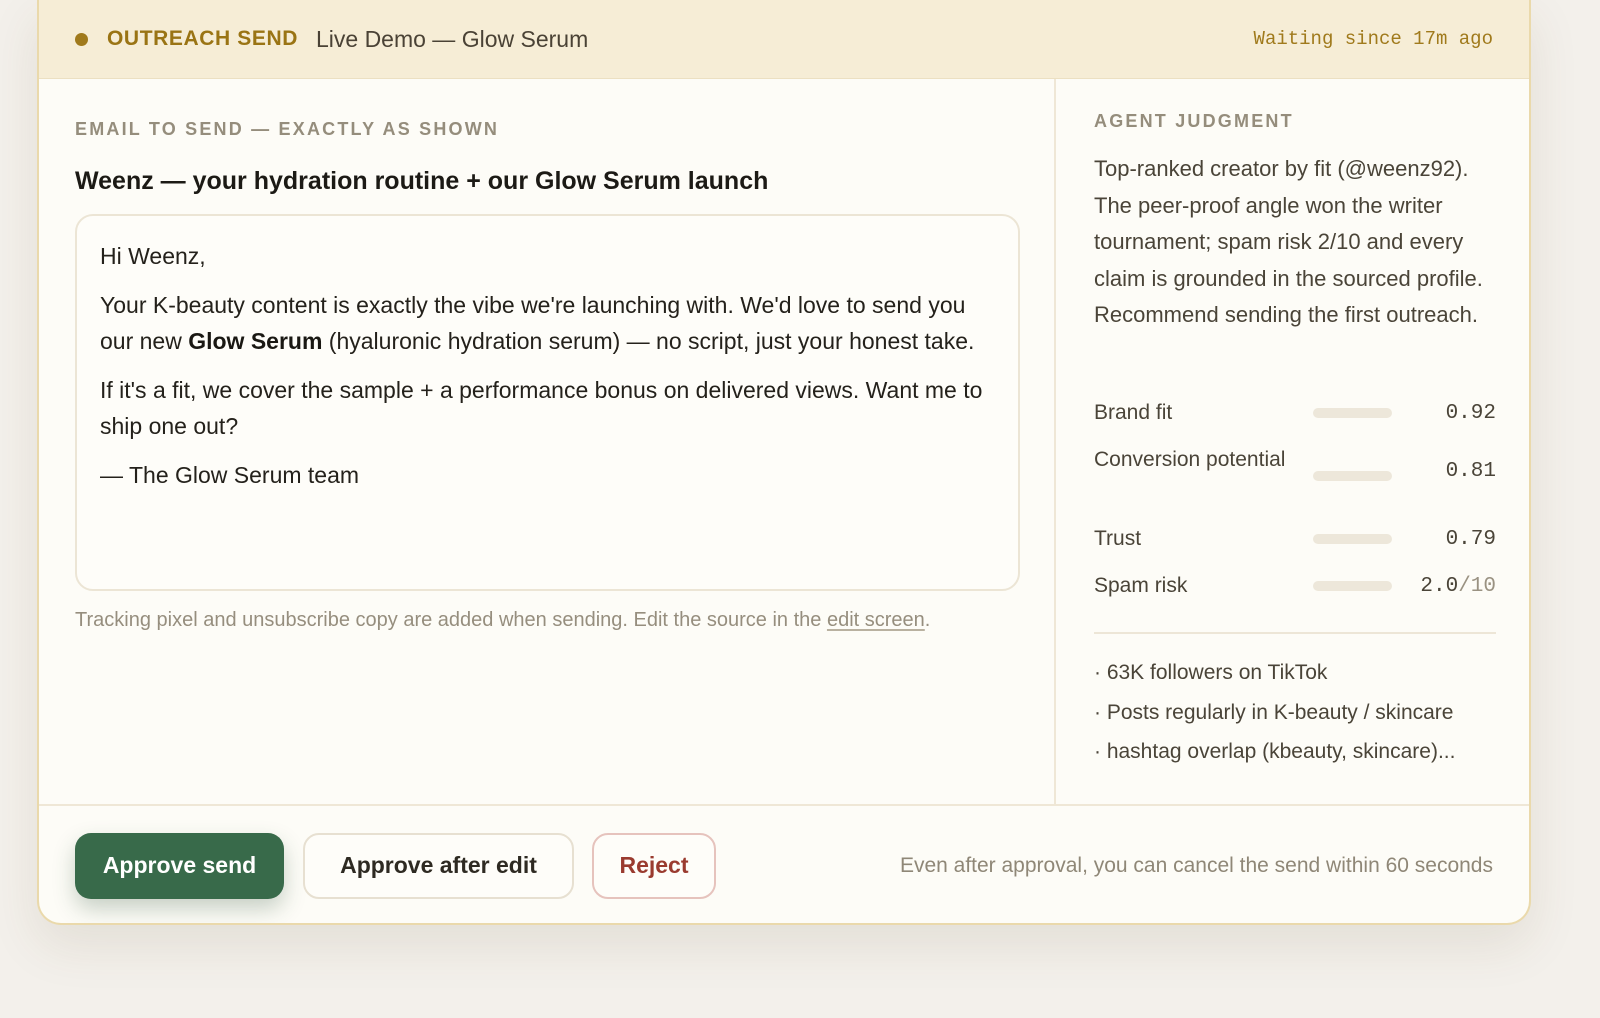 This screenshot has width=1600, height=1018. What do you see at coordinates (1133, 412) in the screenshot?
I see `metric-label: Brand fit` at bounding box center [1133, 412].